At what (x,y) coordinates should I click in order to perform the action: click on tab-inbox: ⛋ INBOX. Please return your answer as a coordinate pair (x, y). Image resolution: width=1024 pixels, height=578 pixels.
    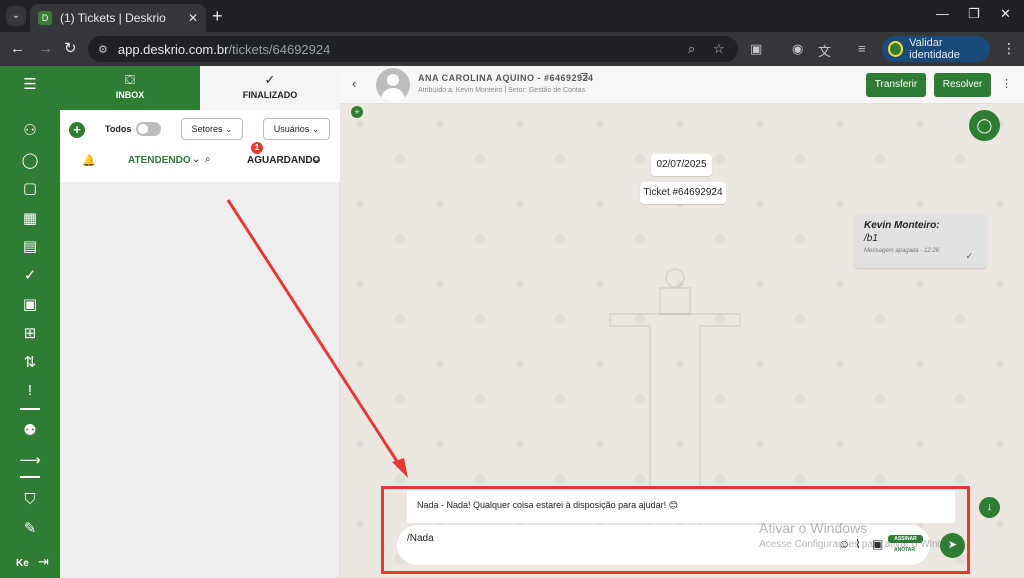
    Looking at the image, I should click on (130, 88).